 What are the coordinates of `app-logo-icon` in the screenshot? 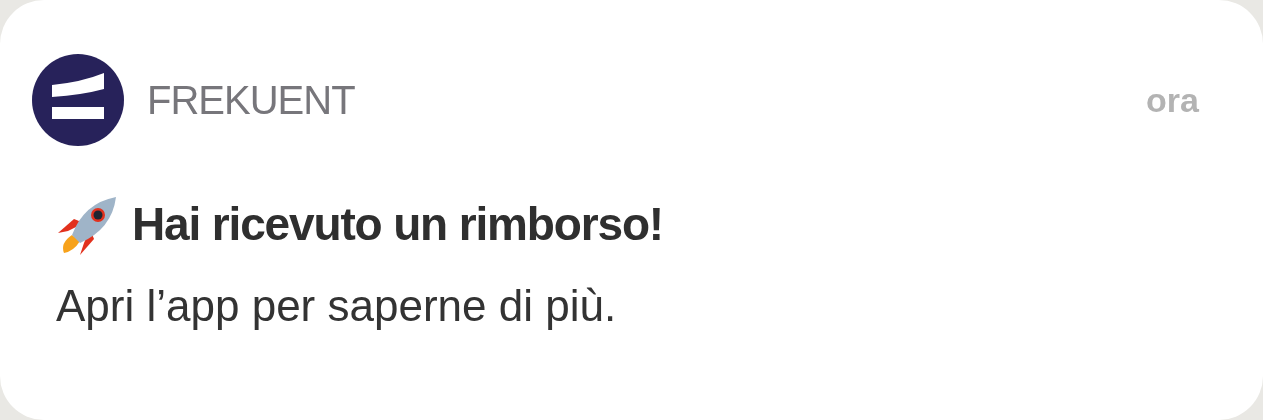 It's located at (78, 100).